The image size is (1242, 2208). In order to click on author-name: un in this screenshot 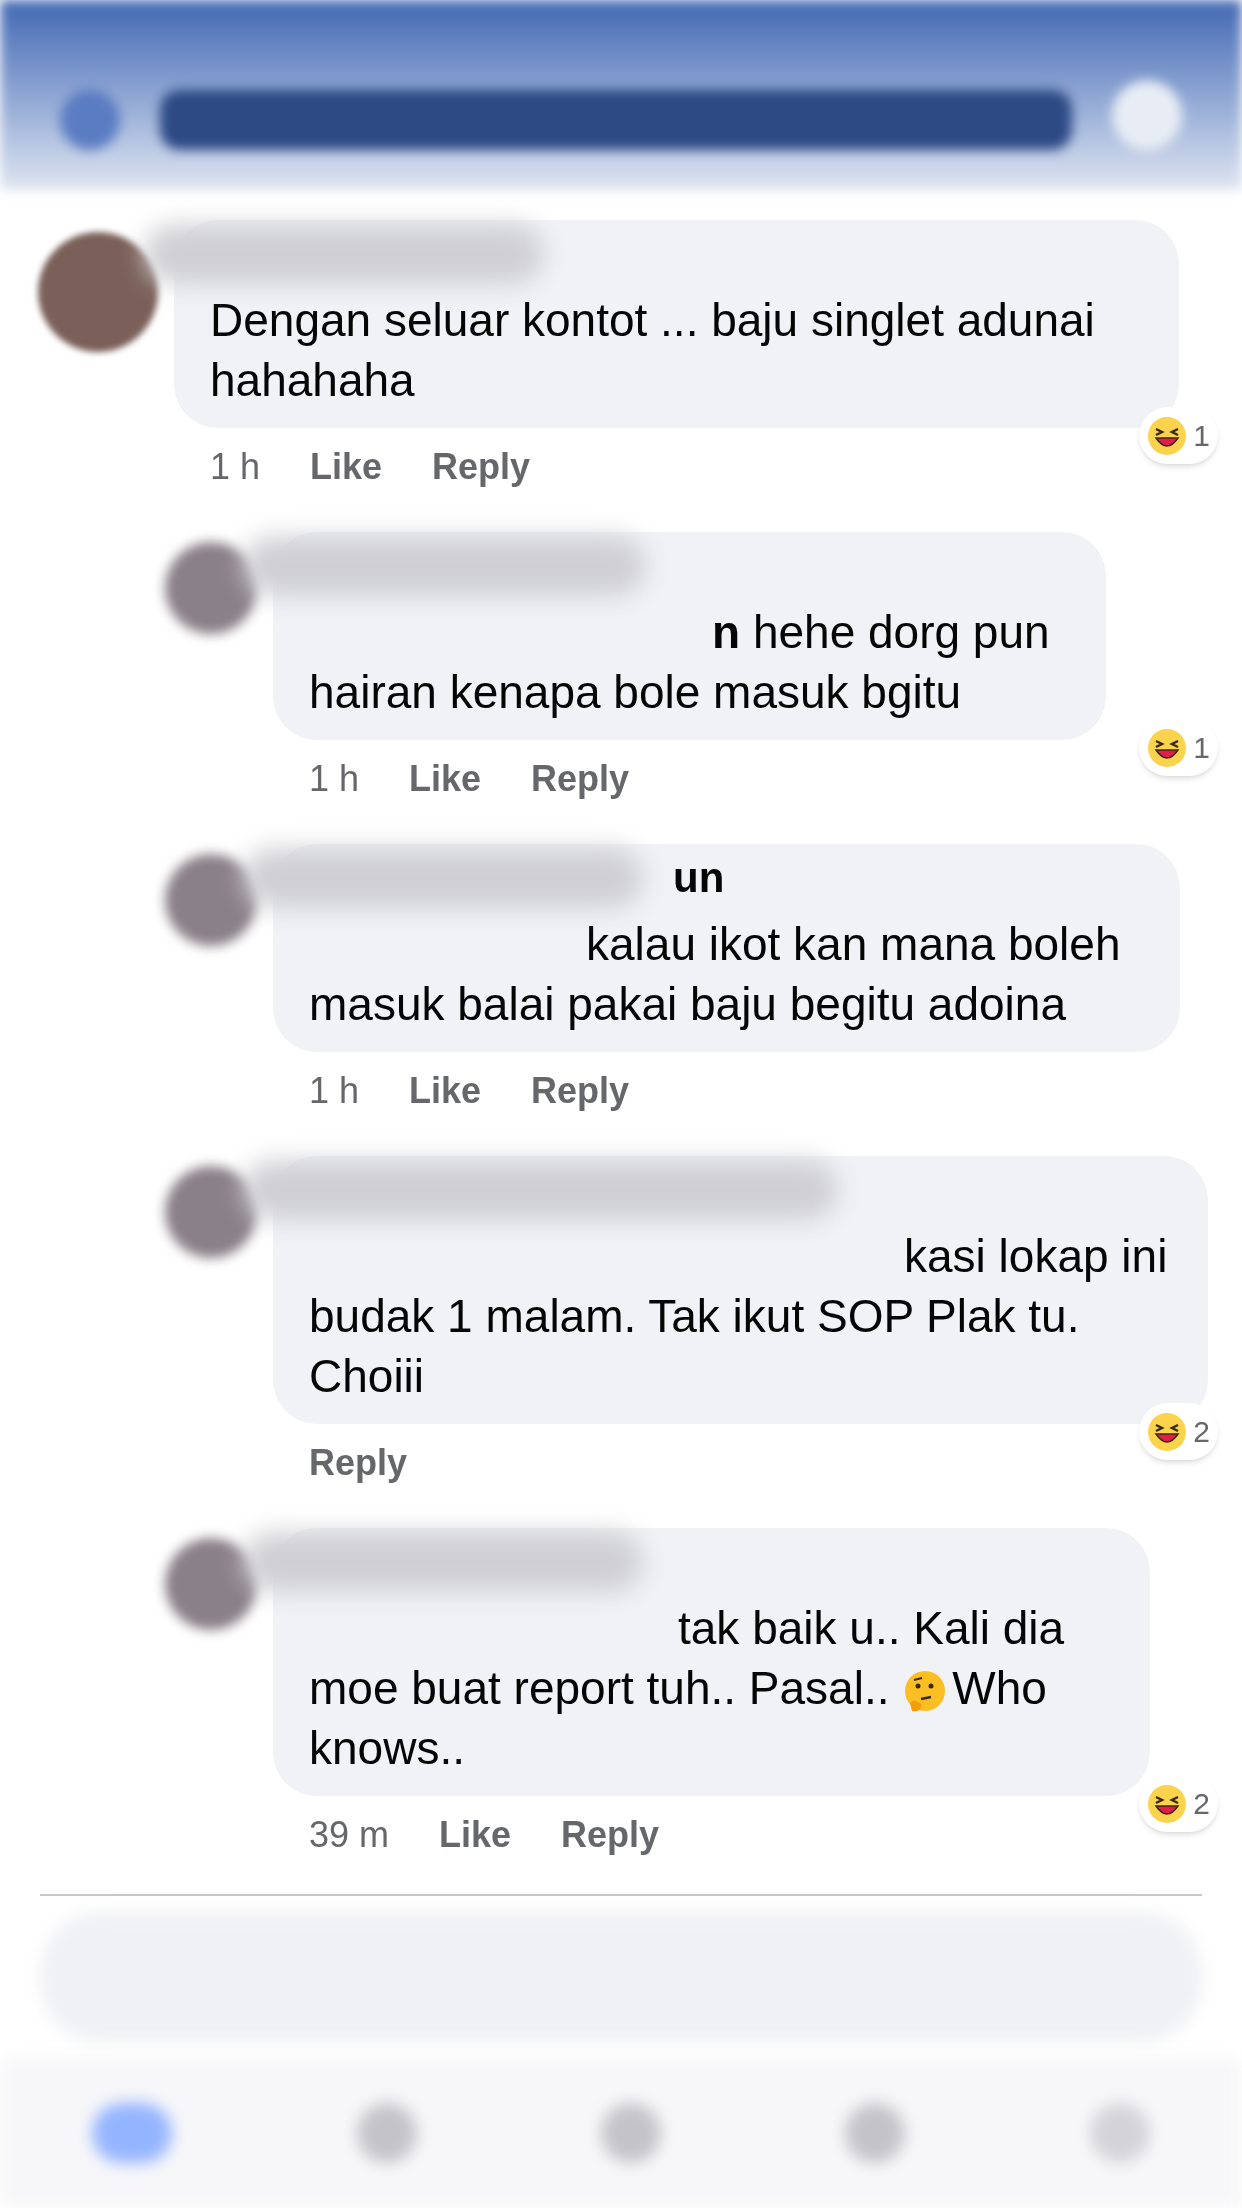, I will do `click(699, 878)`.